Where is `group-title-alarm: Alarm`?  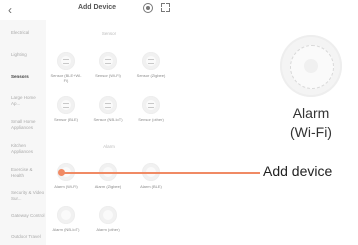 group-title-alarm: Alarm is located at coordinates (109, 146).